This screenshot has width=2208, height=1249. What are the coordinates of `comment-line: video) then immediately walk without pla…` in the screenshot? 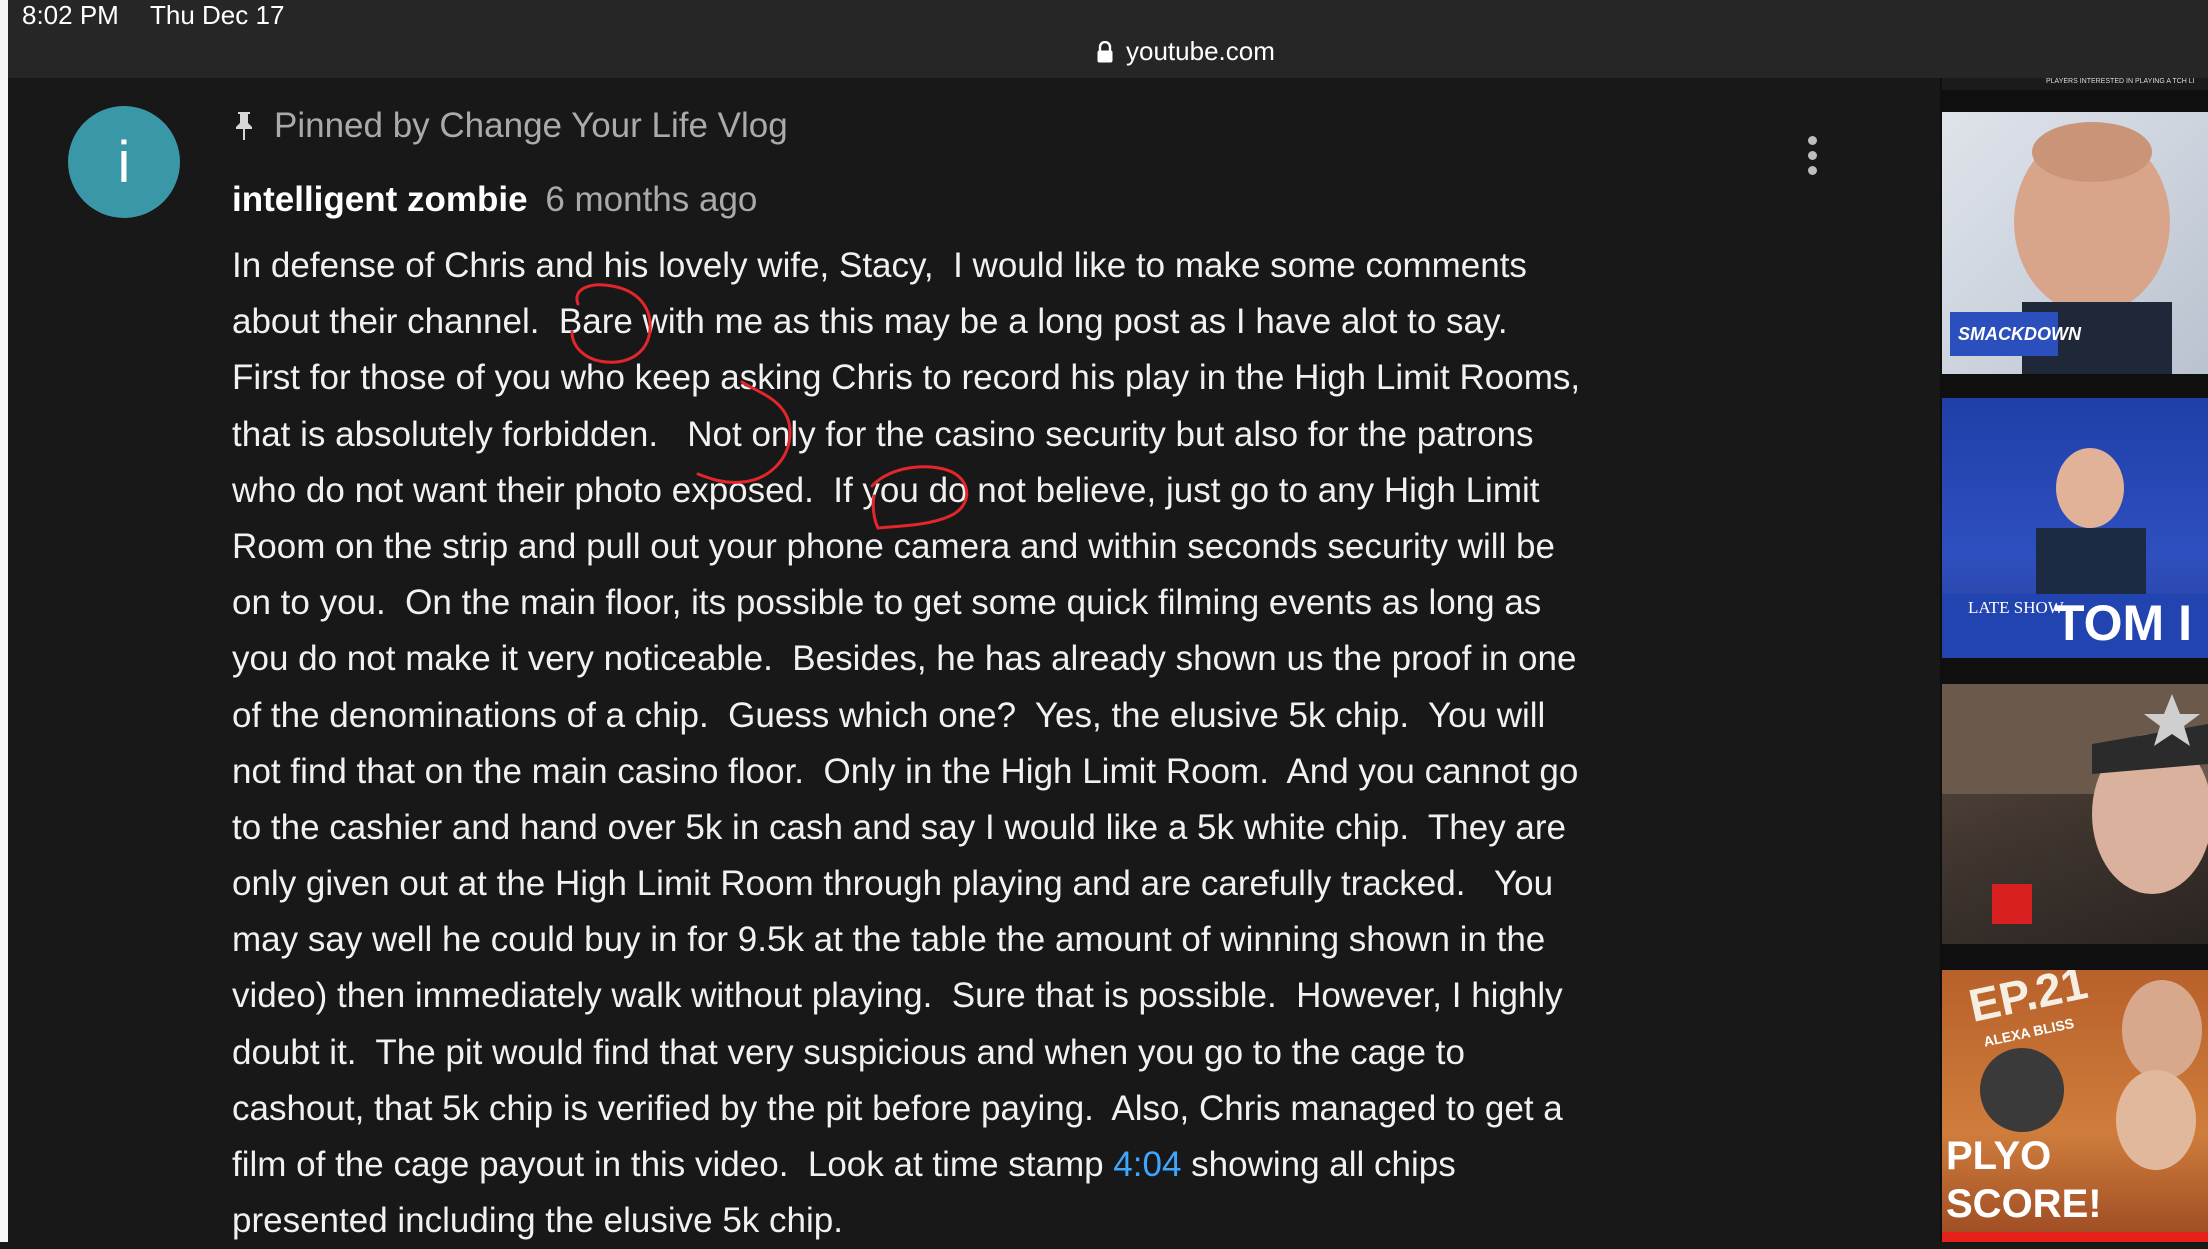 It's located at (897, 996).